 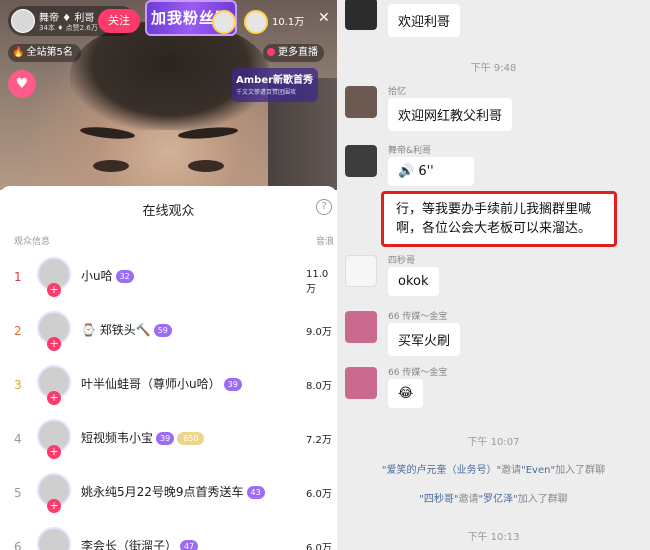 What do you see at coordinates (402, 261) in the screenshot?
I see `sender-name: 四秒哥` at bounding box center [402, 261].